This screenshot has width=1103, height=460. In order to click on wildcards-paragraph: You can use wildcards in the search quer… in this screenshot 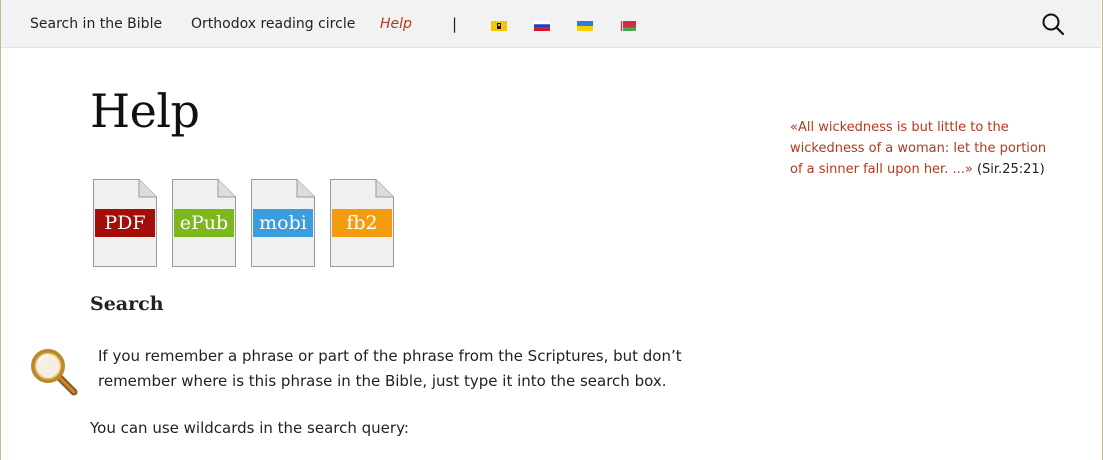, I will do `click(249, 428)`.